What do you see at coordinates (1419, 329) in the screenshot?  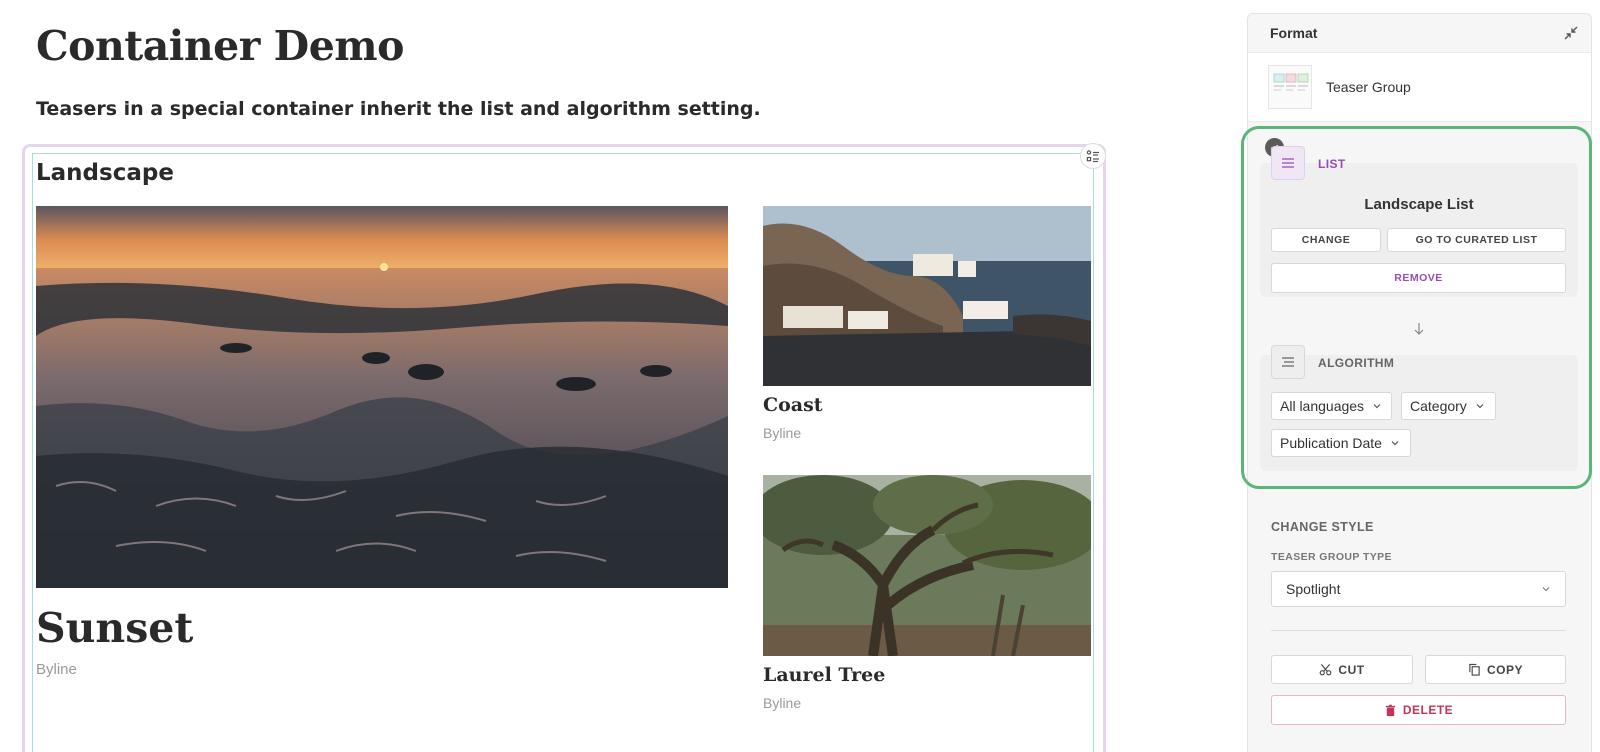 I see `arrow-down-icon` at bounding box center [1419, 329].